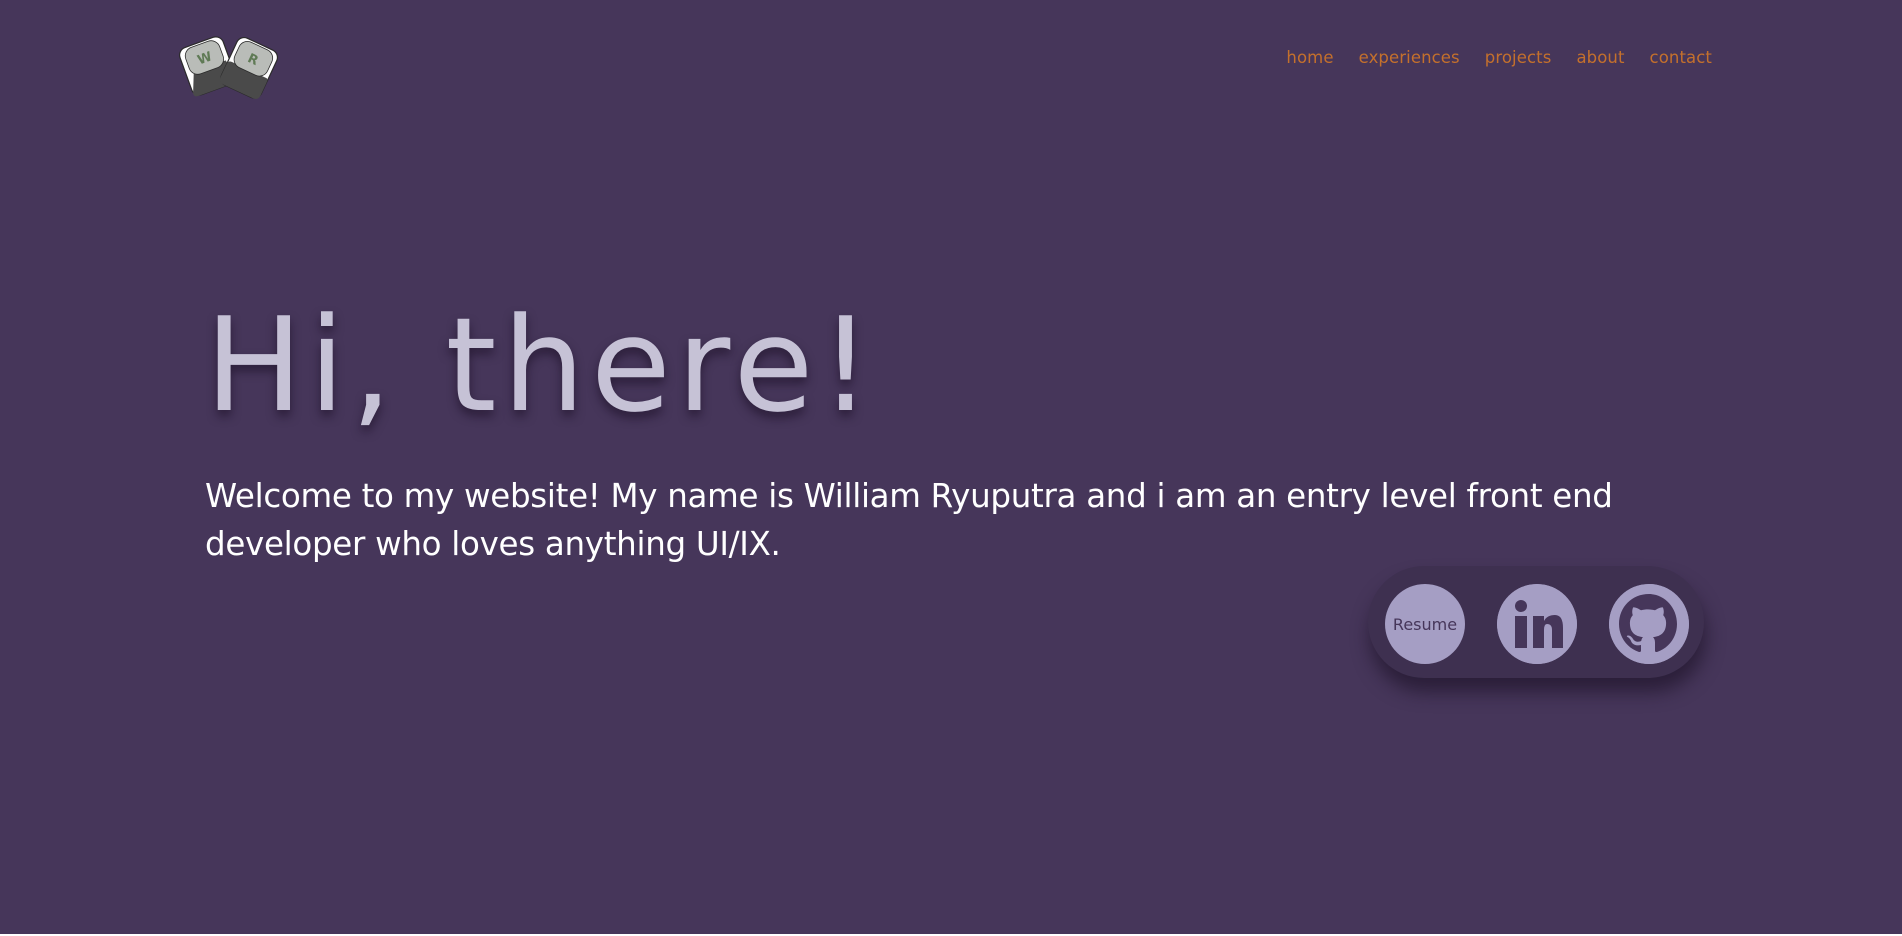 The height and width of the screenshot is (936, 1902). I want to click on nav-home: home, so click(1309, 58).